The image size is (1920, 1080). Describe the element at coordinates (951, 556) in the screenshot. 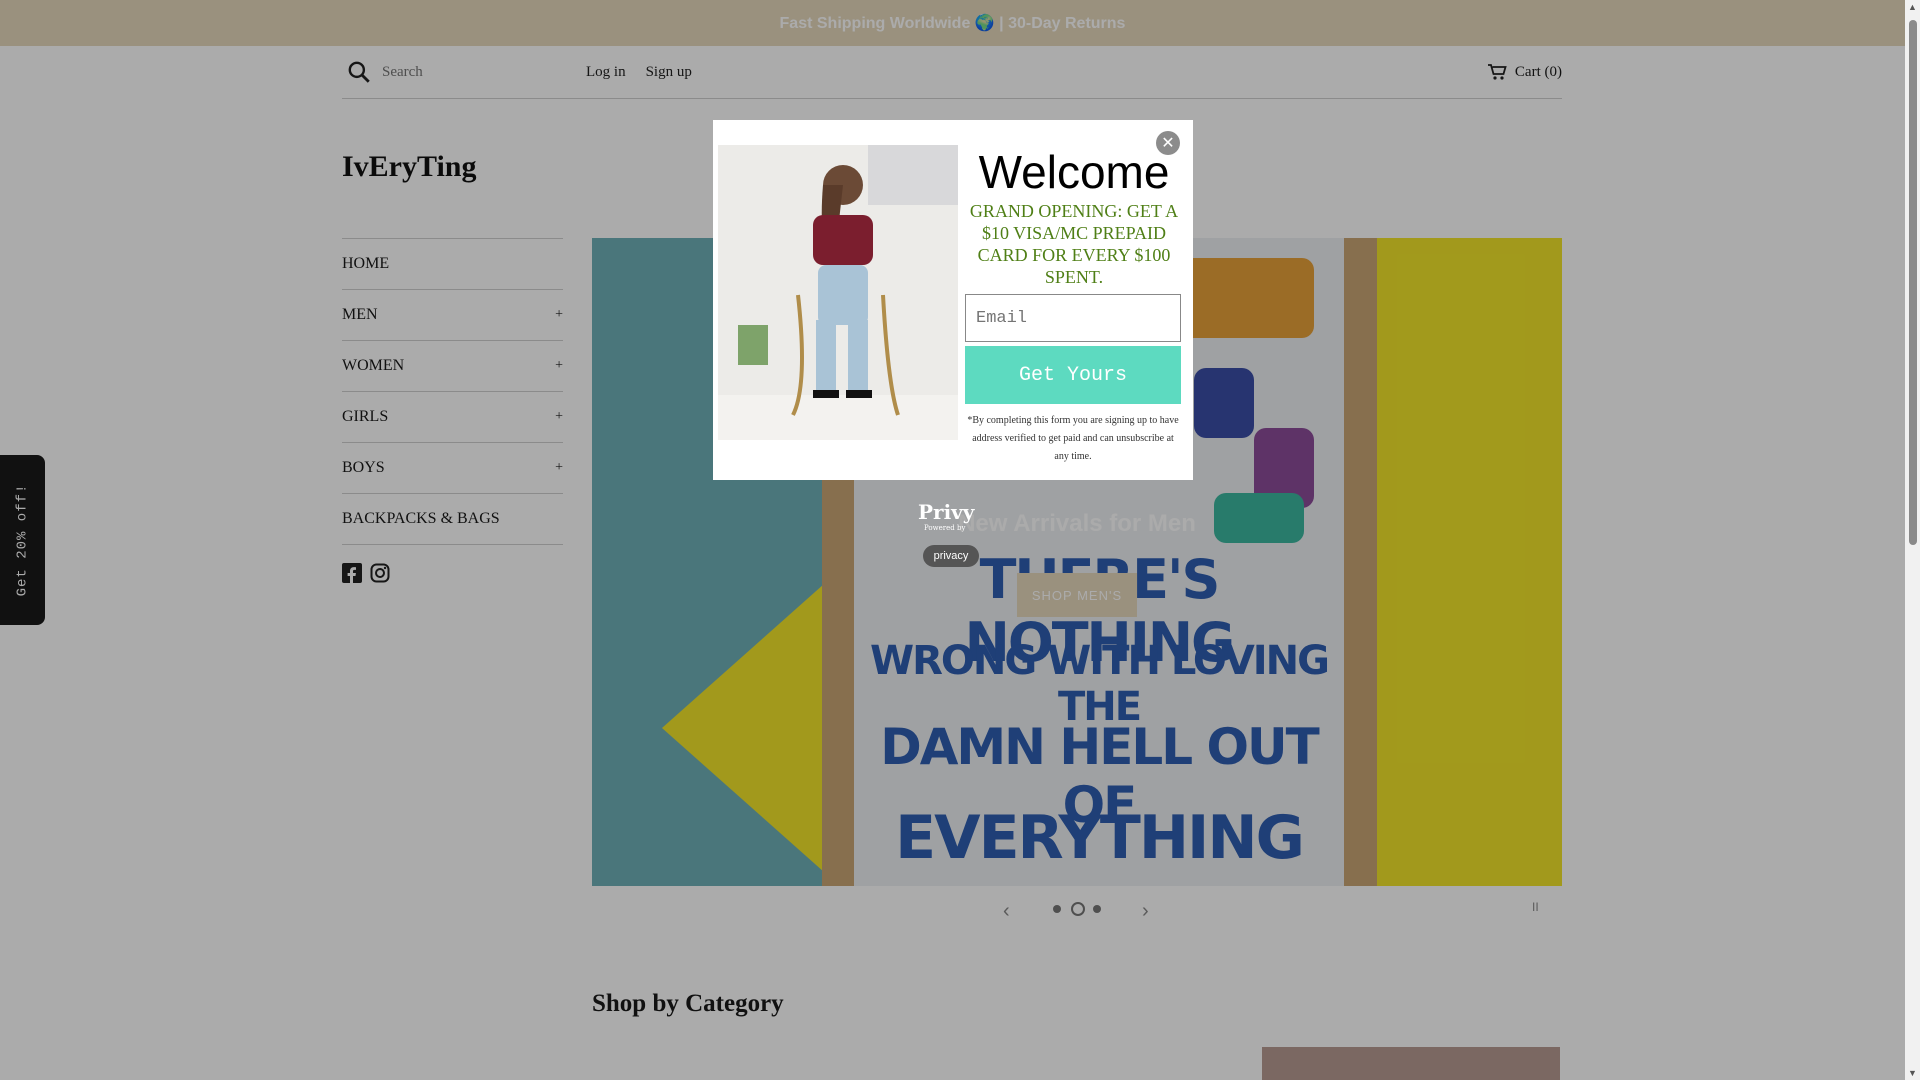

I see `privacy-link: privacy` at that location.